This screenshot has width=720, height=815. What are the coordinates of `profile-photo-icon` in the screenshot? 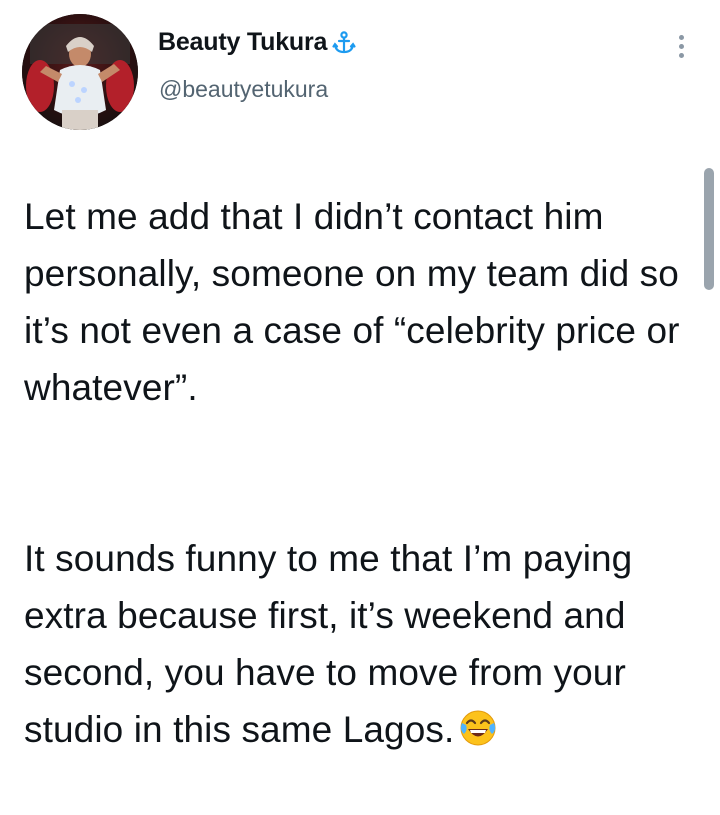 It's located at (80, 72).